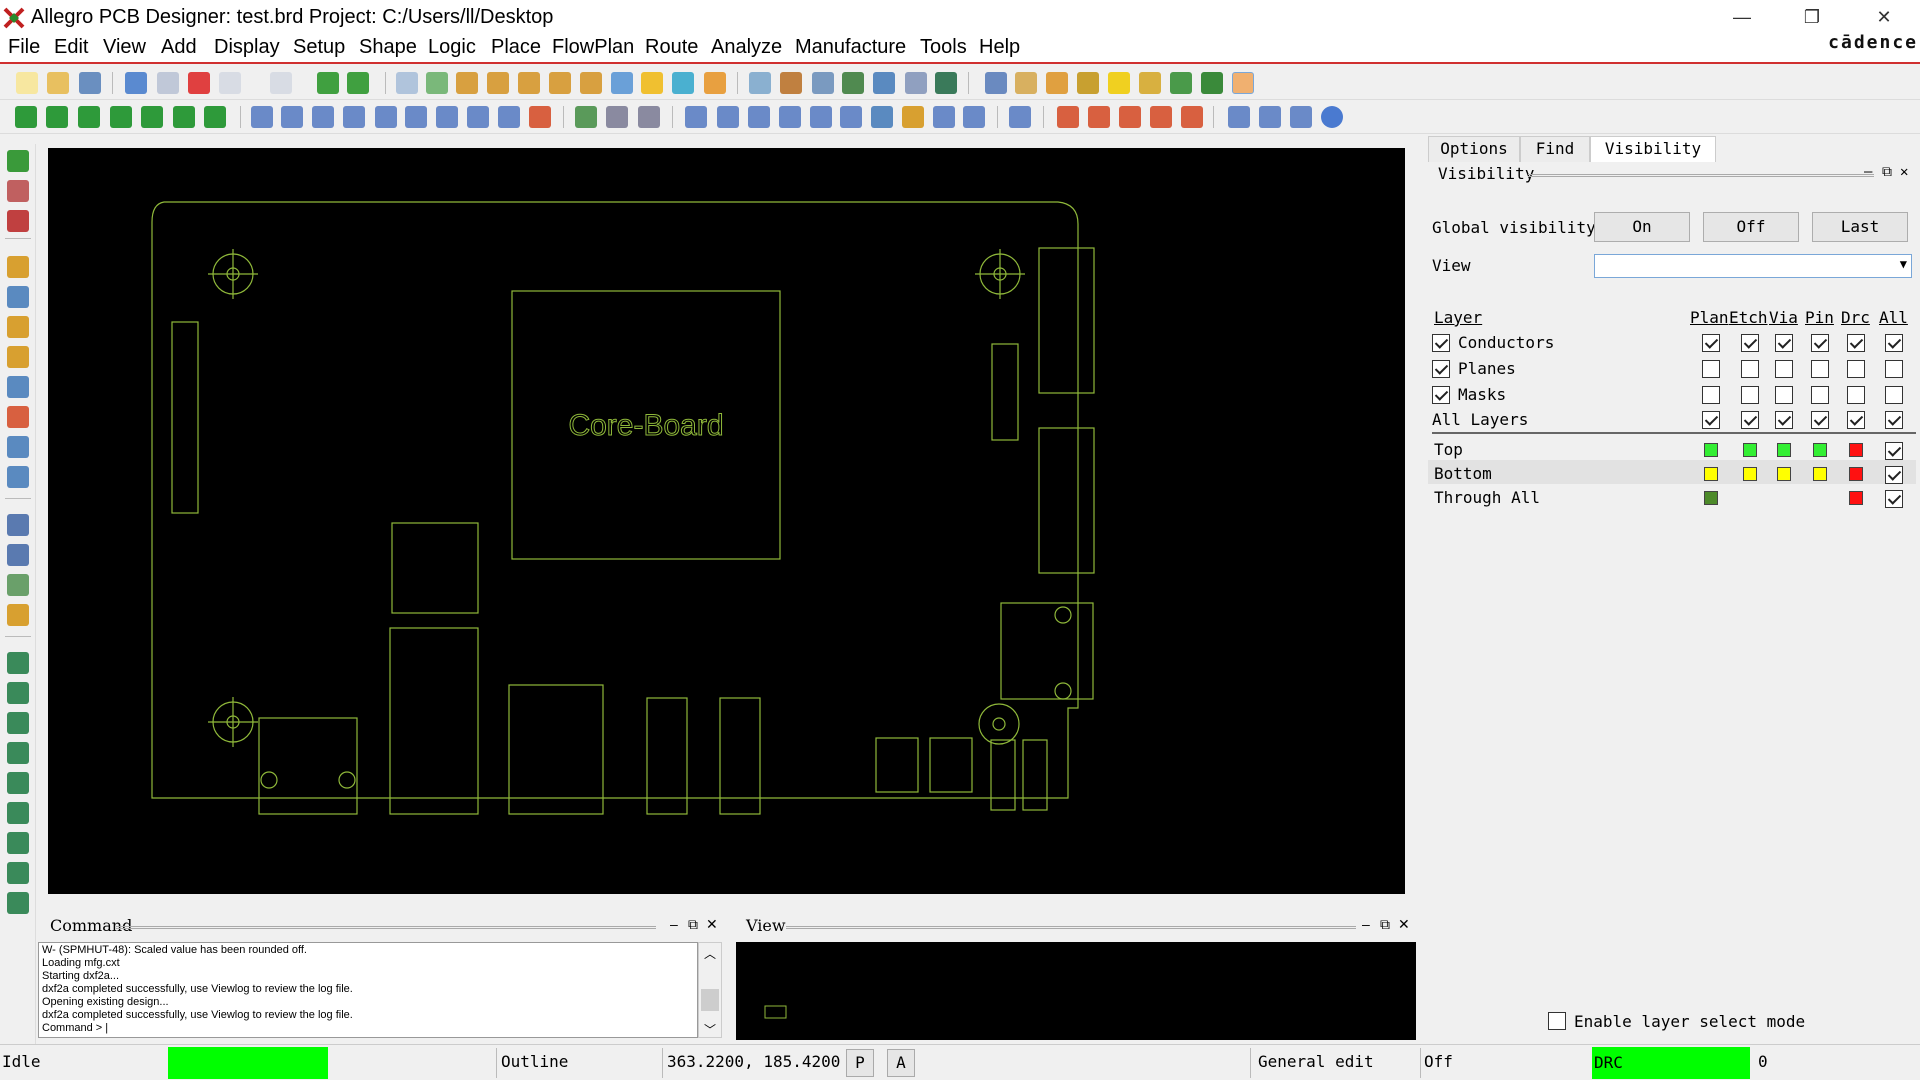 This screenshot has height=1080, width=1920. I want to click on shadow-icon, so click(823, 83).